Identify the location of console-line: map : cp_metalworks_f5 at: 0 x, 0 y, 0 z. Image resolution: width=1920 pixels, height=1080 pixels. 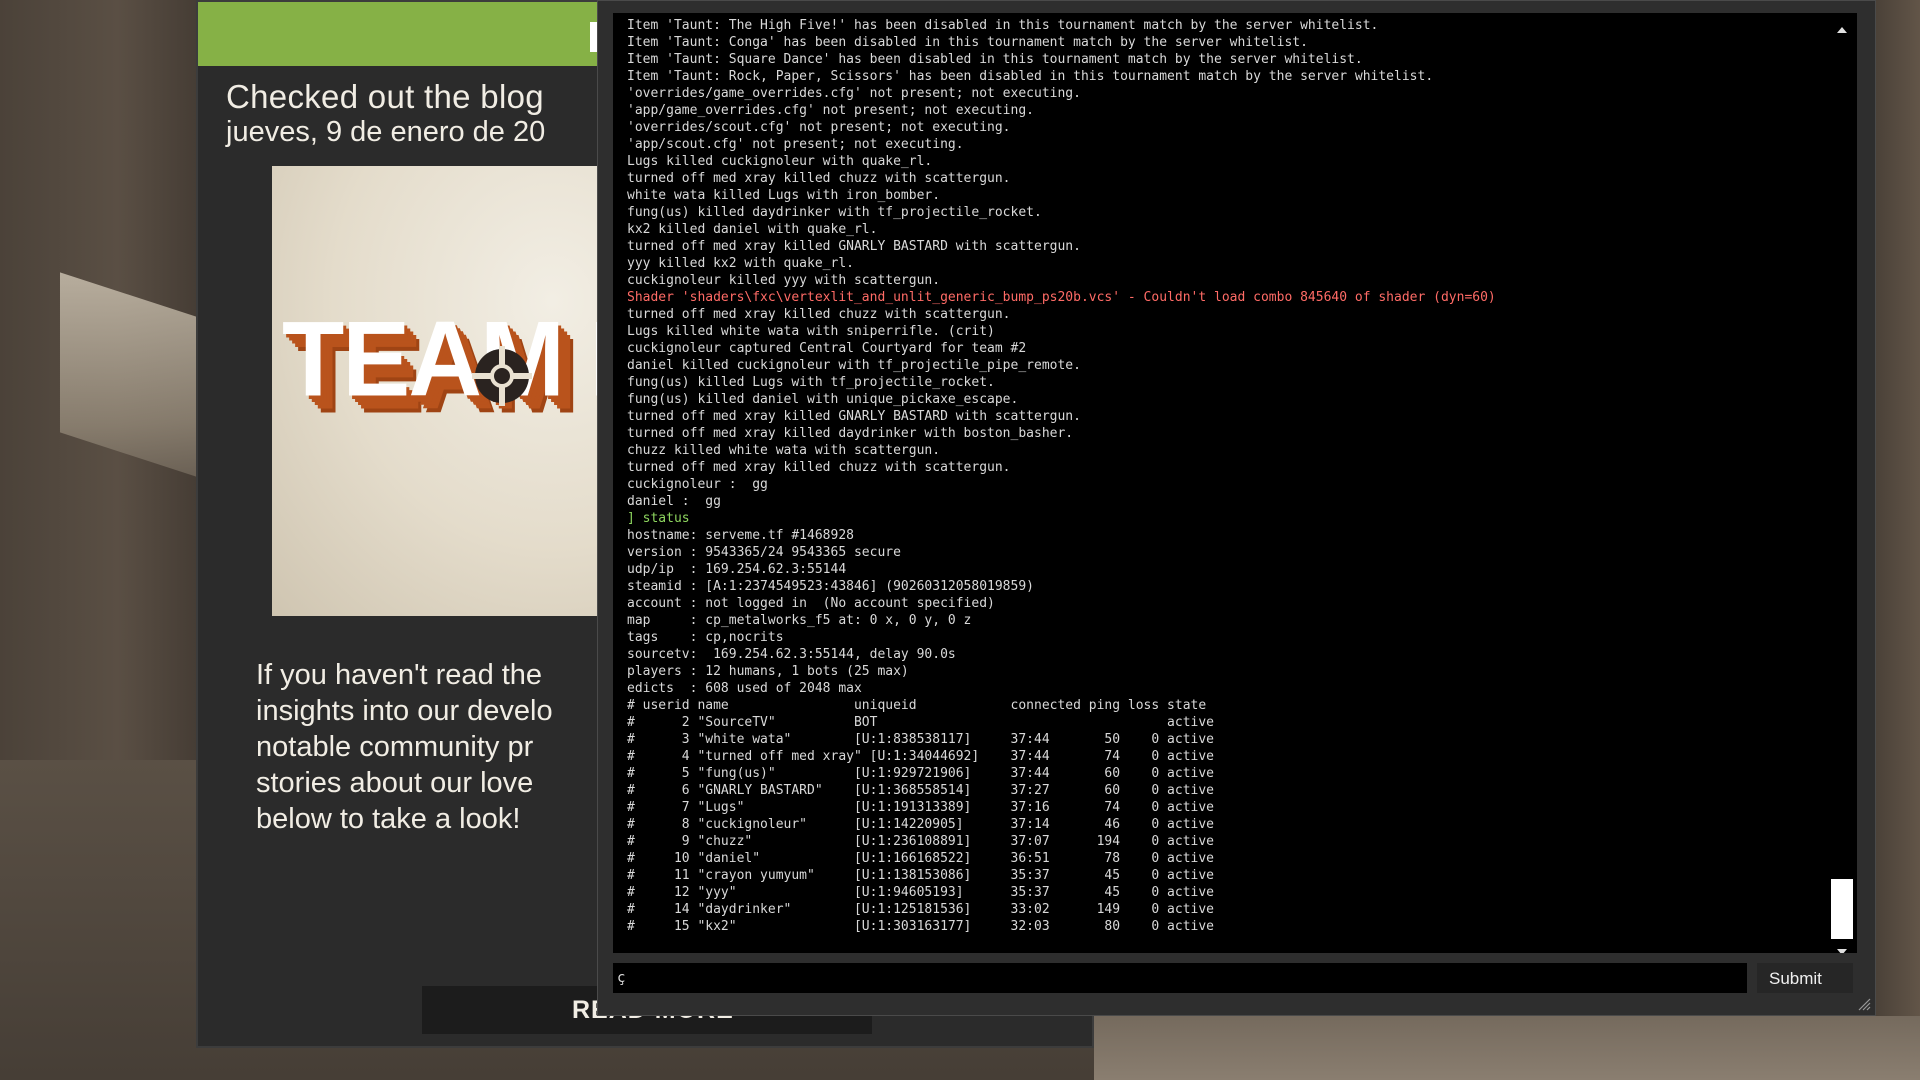
(799, 620).